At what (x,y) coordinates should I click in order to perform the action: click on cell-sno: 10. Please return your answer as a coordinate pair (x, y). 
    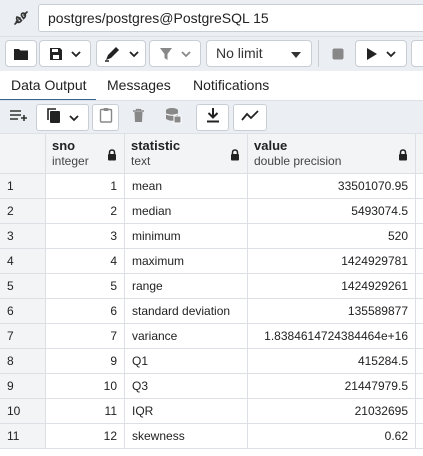
    Looking at the image, I should click on (85, 386).